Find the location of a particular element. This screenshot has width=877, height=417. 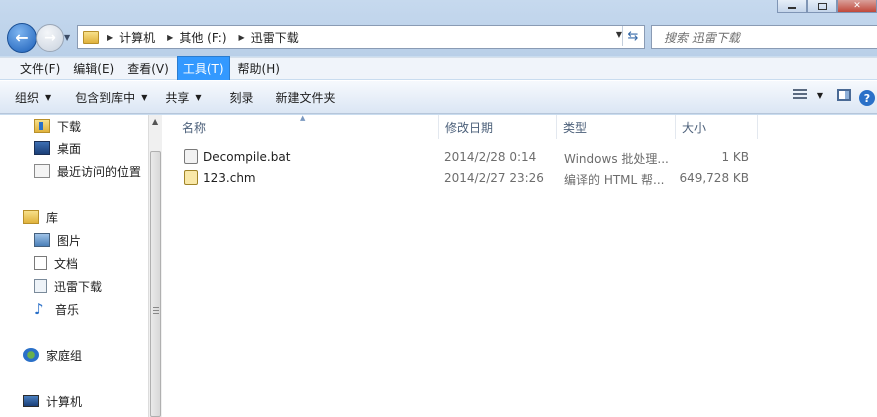

nav-item-downloads: 下载 is located at coordinates (57, 126).